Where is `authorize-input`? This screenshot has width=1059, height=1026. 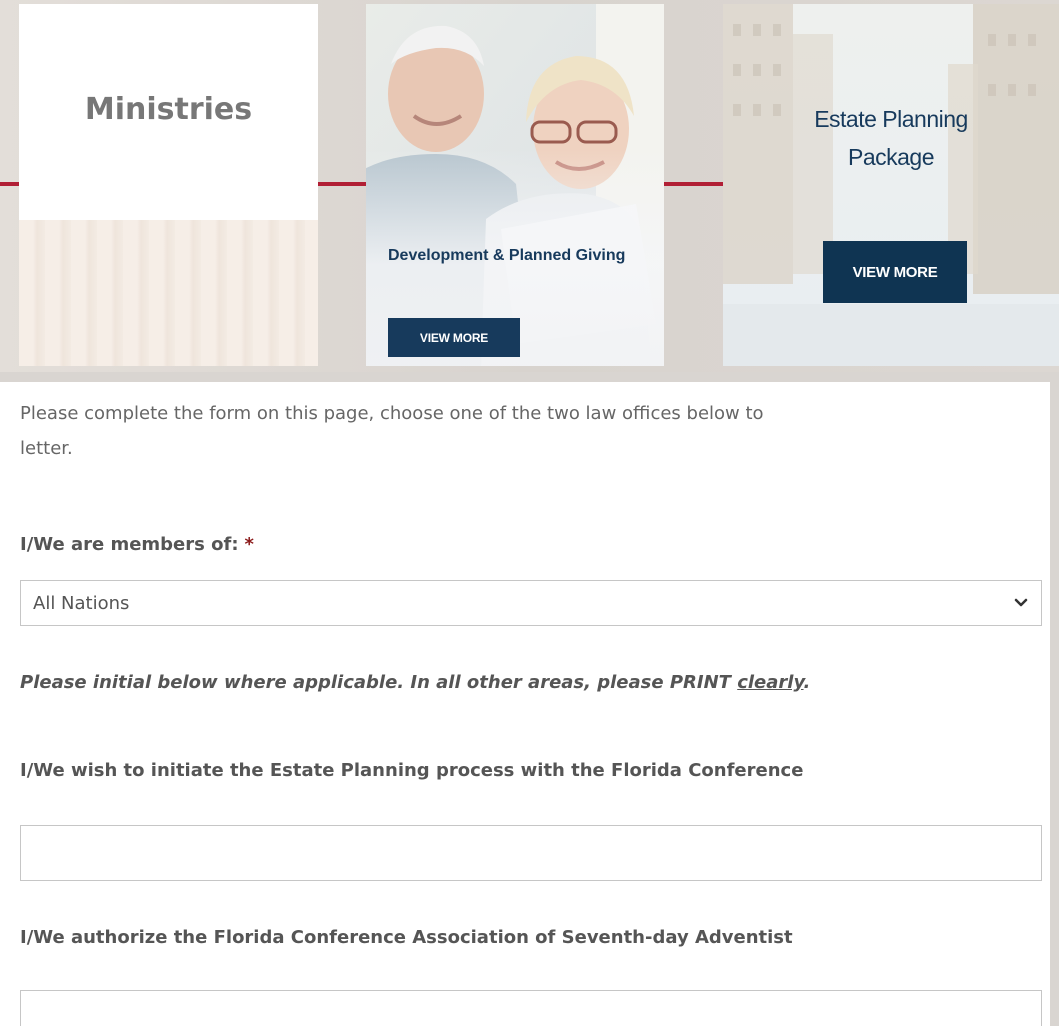 authorize-input is located at coordinates (531, 1008).